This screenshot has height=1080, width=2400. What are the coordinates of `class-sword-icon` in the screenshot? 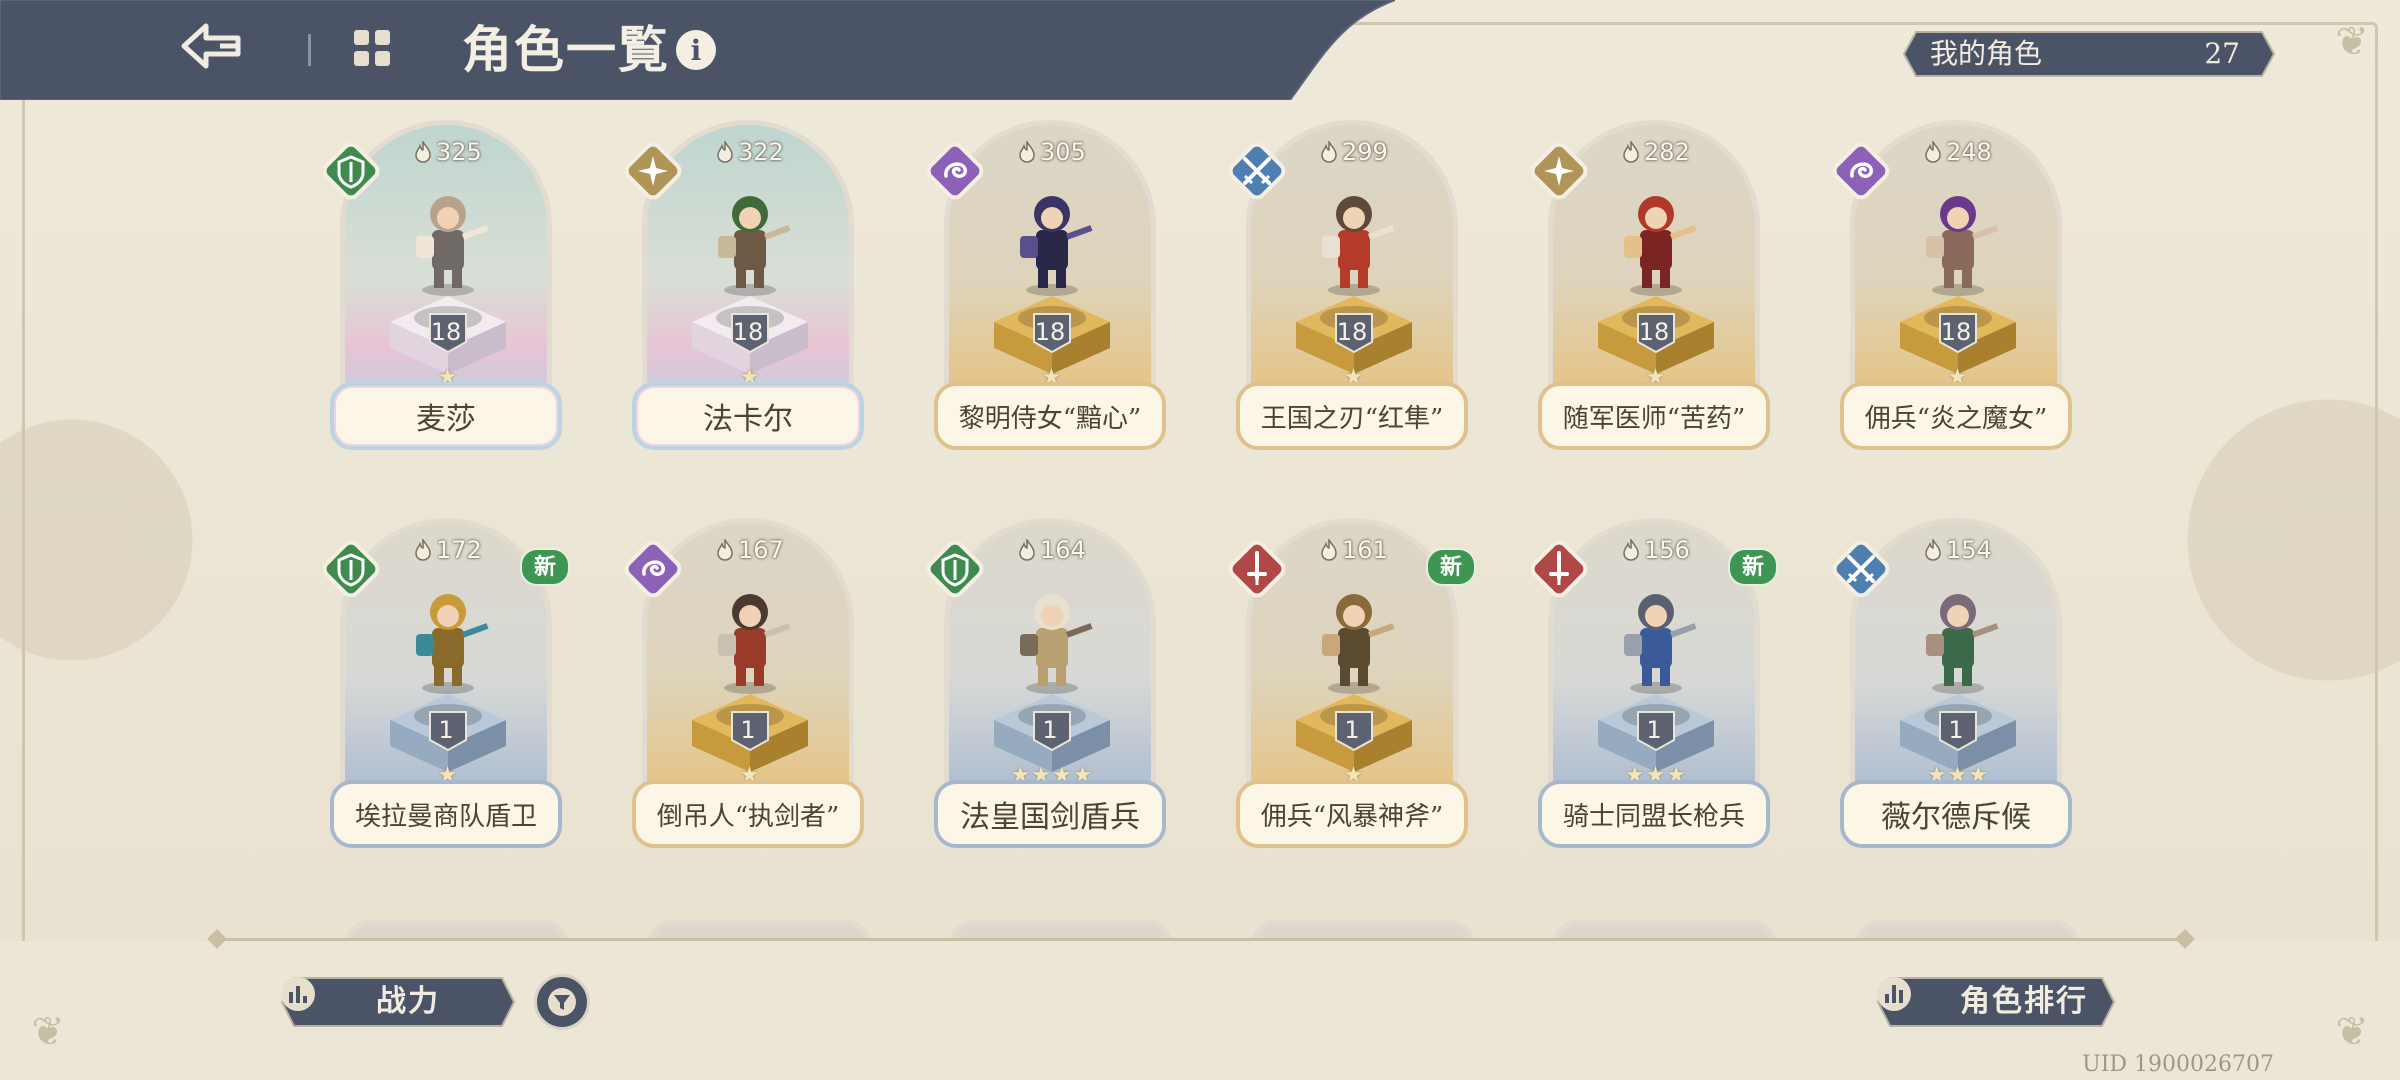 It's located at (1257, 569).